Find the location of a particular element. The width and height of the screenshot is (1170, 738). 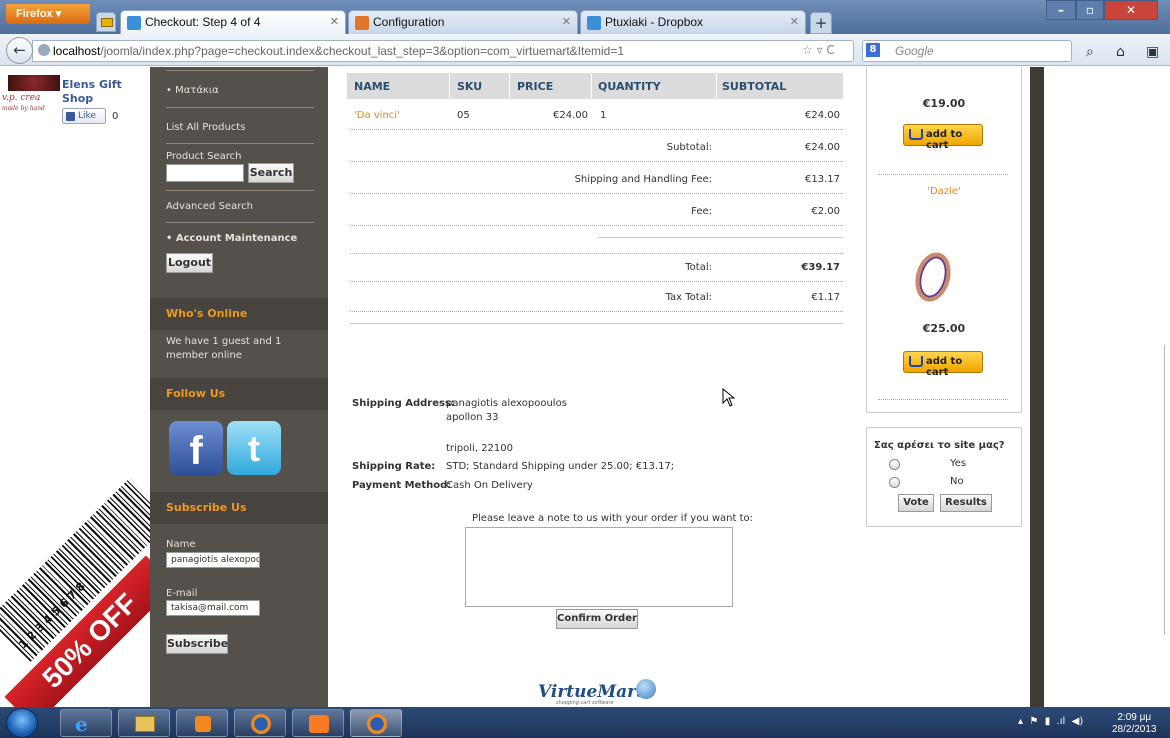

new-tab-button: + is located at coordinates (821, 23).